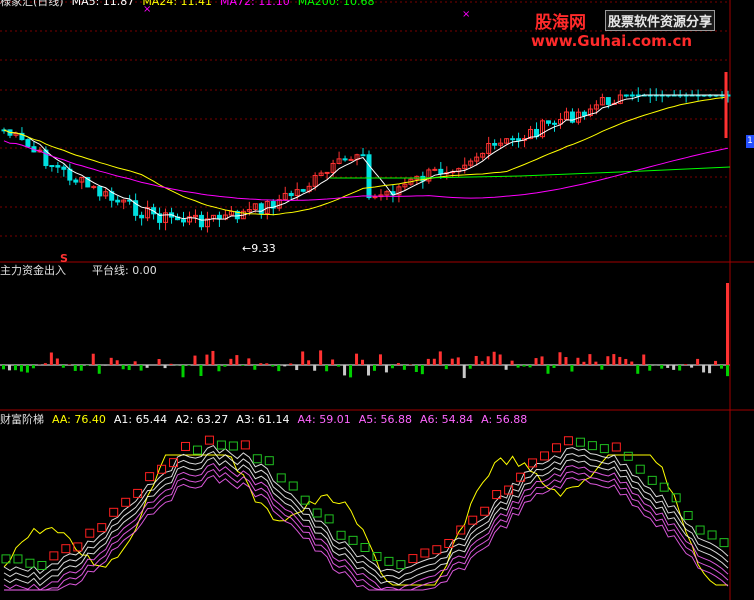 Image resolution: width=754 pixels, height=600 pixels. Describe the element at coordinates (504, 419) in the screenshot. I see `a-value: A: 56.88` at that location.